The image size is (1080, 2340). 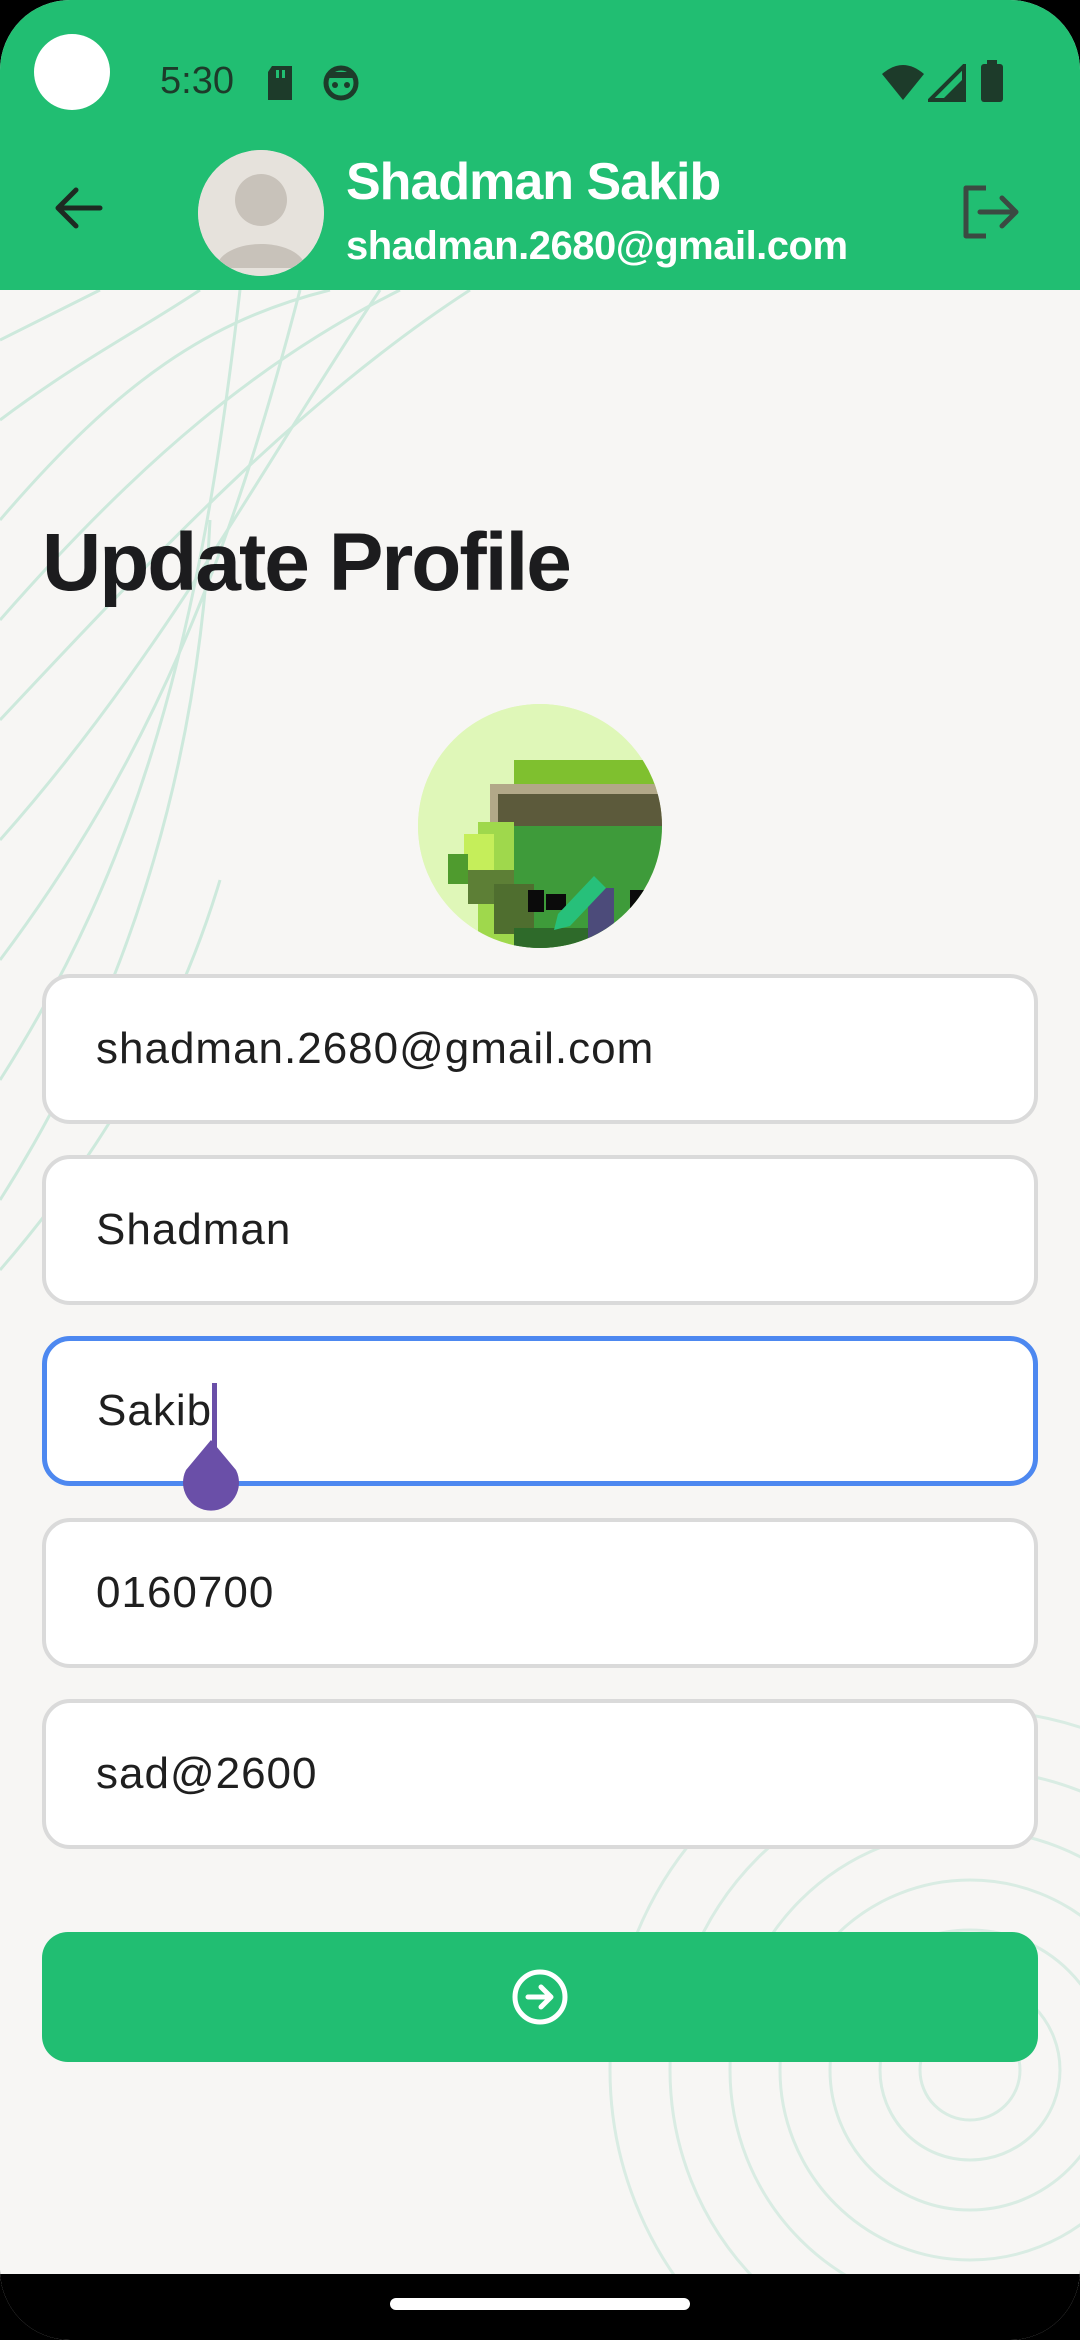 What do you see at coordinates (72, 72) in the screenshot?
I see `camera-cutout` at bounding box center [72, 72].